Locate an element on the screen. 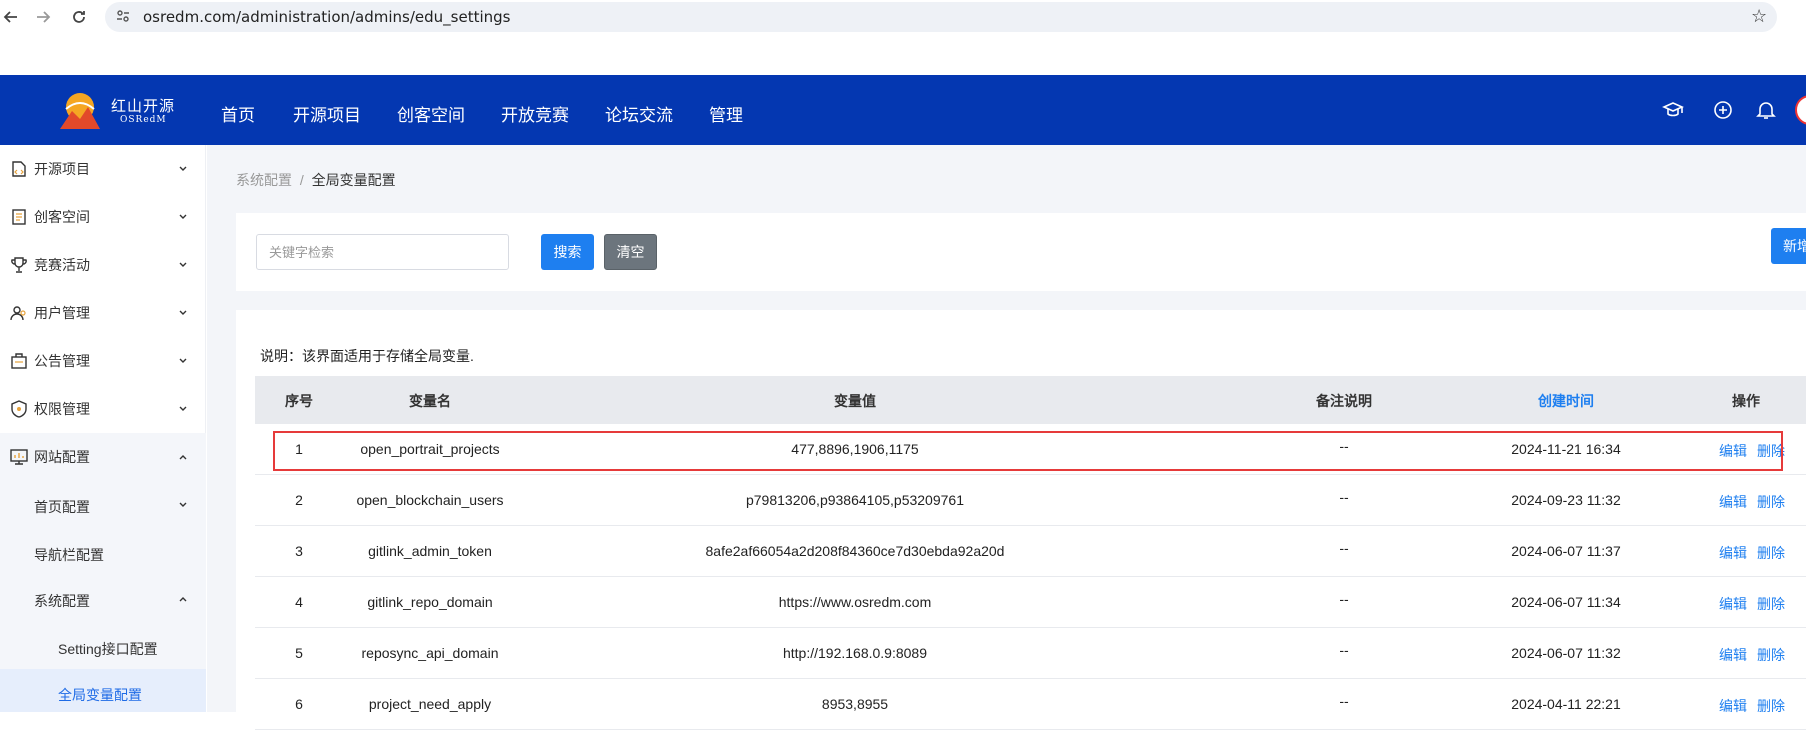  breadcrumb-parent: 系统配置 is located at coordinates (264, 180).